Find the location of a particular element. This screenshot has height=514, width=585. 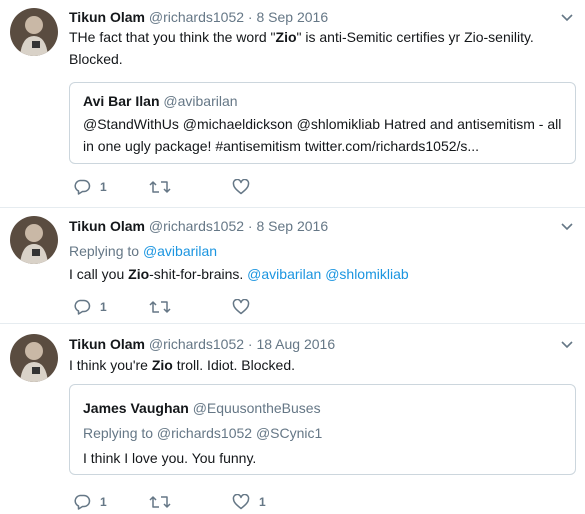

replying-label: Replying to is located at coordinates (104, 251).